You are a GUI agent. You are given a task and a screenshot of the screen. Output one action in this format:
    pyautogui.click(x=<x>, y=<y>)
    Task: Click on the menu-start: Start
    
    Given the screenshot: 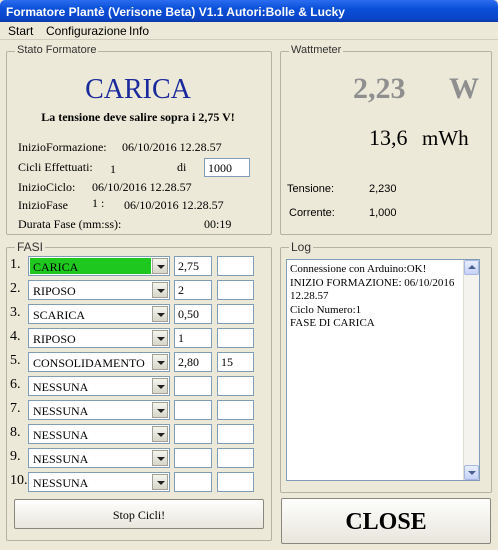 What is the action you would take?
    pyautogui.click(x=20, y=31)
    